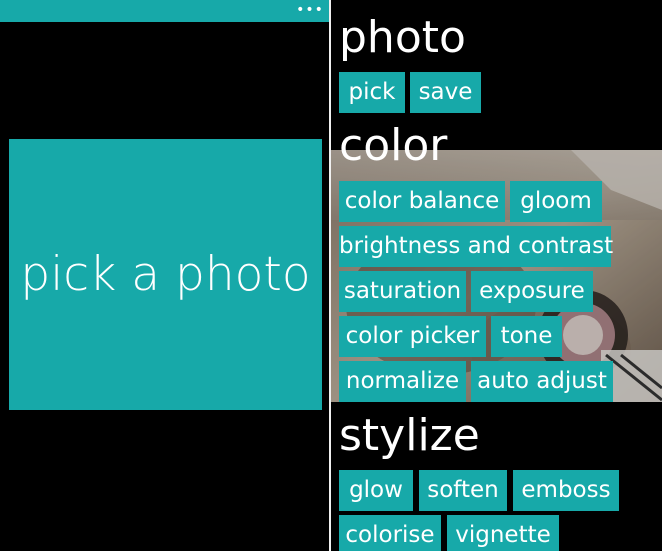 The width and height of the screenshot is (662, 551). Describe the element at coordinates (503, 533) in the screenshot. I see `vignette-button: vignette` at that location.